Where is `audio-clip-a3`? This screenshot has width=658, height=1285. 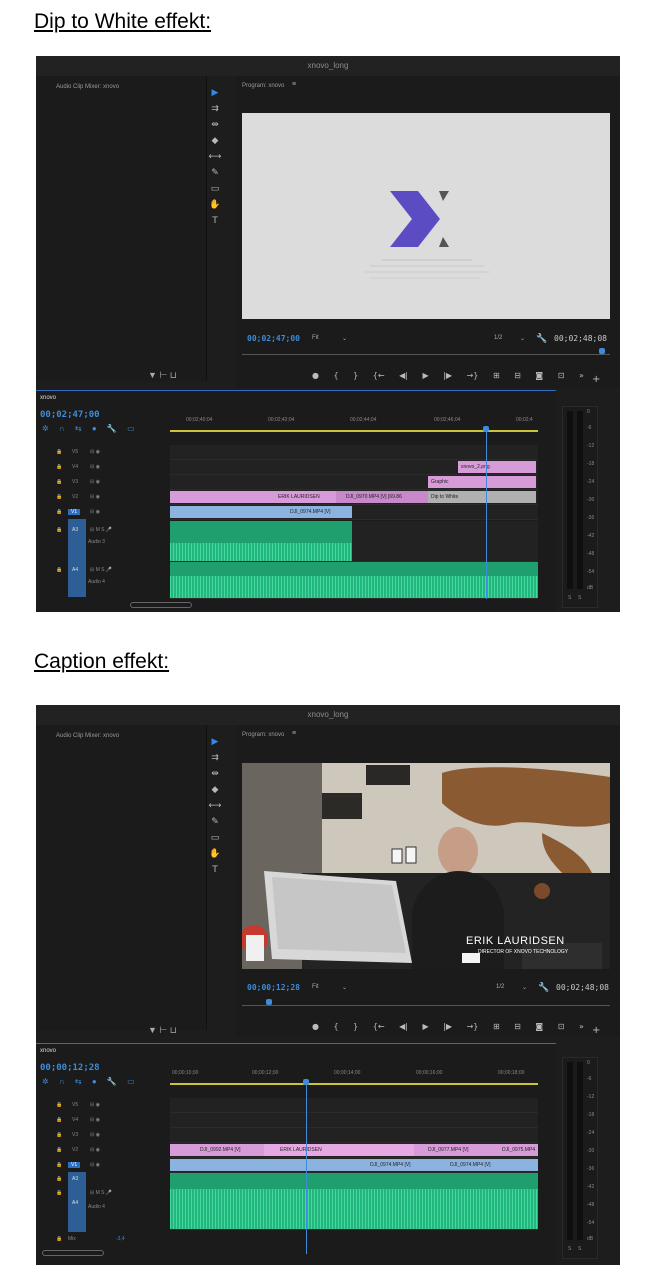
audio-clip-a3 is located at coordinates (261, 541).